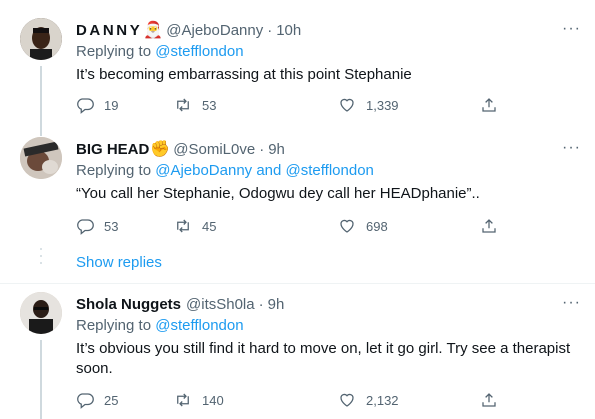  Describe the element at coordinates (214, 30) in the screenshot. I see `user-handle: @AjeboDanny` at that location.